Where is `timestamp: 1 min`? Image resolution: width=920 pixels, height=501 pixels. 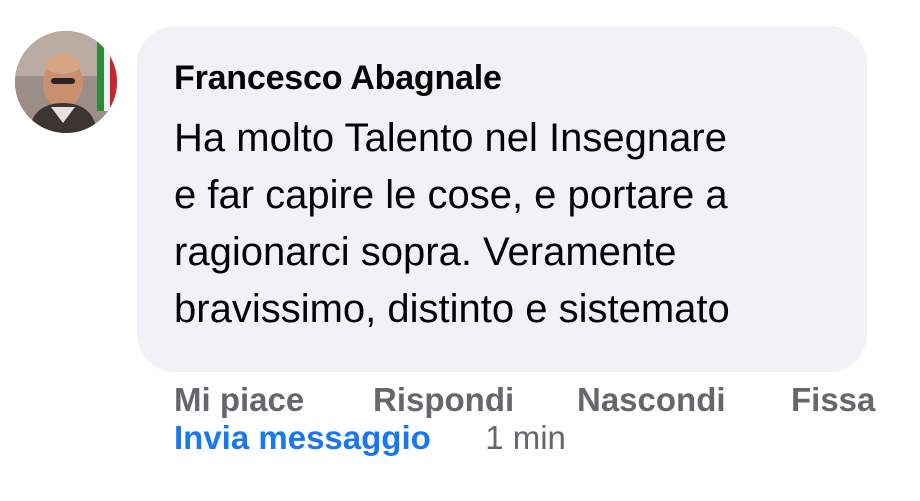 timestamp: 1 min is located at coordinates (525, 437).